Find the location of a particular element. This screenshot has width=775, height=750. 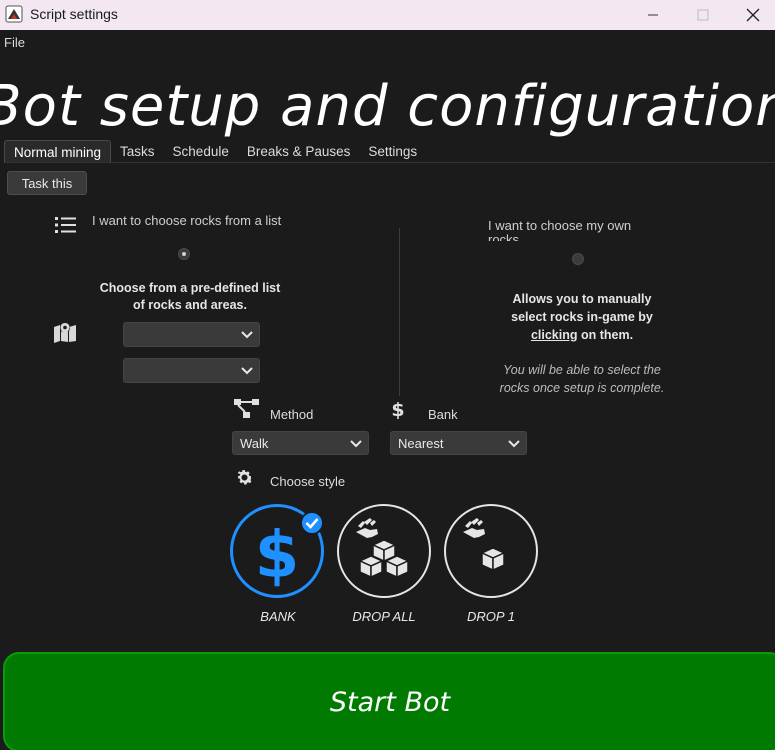

list-option-desc-line1: Choose from a pre-defined list is located at coordinates (190, 288).